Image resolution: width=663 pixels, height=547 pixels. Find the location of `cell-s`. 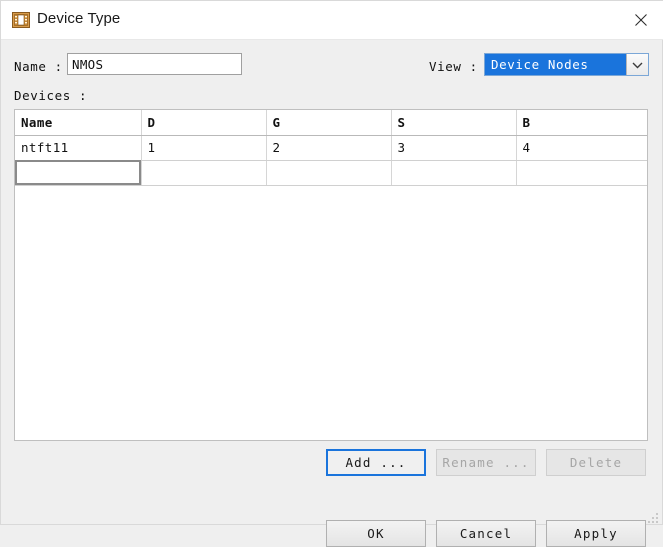

cell-s is located at coordinates (454, 173).